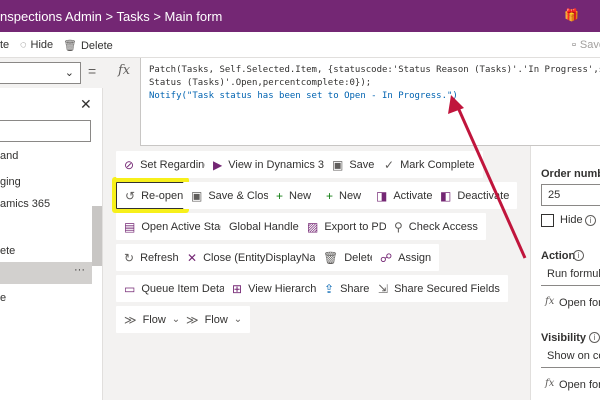 The height and width of the screenshot is (400, 600). I want to click on arrow-head, so click(456, 104).